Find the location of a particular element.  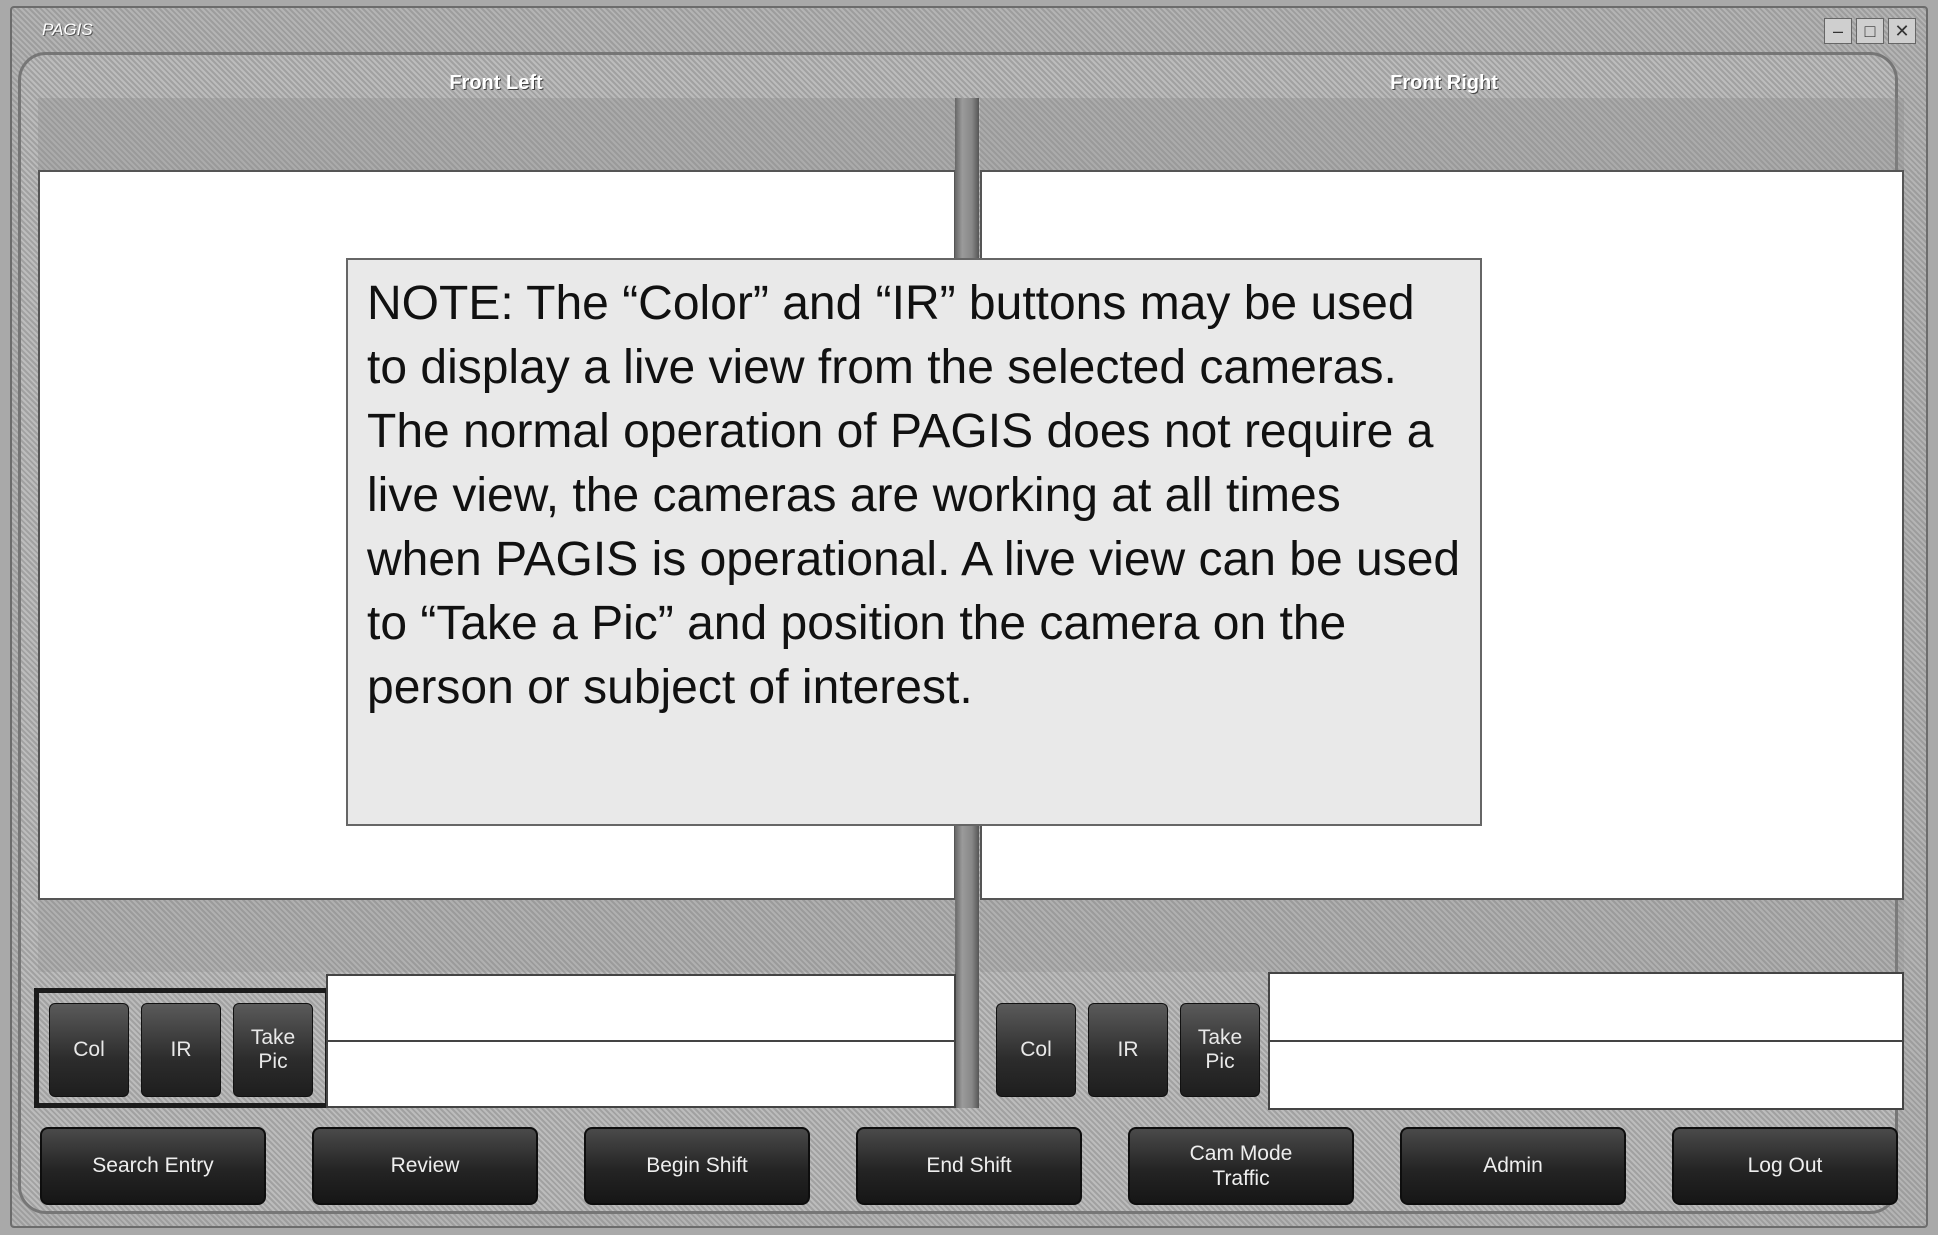

front-right-lower-strip is located at coordinates (1442, 936).